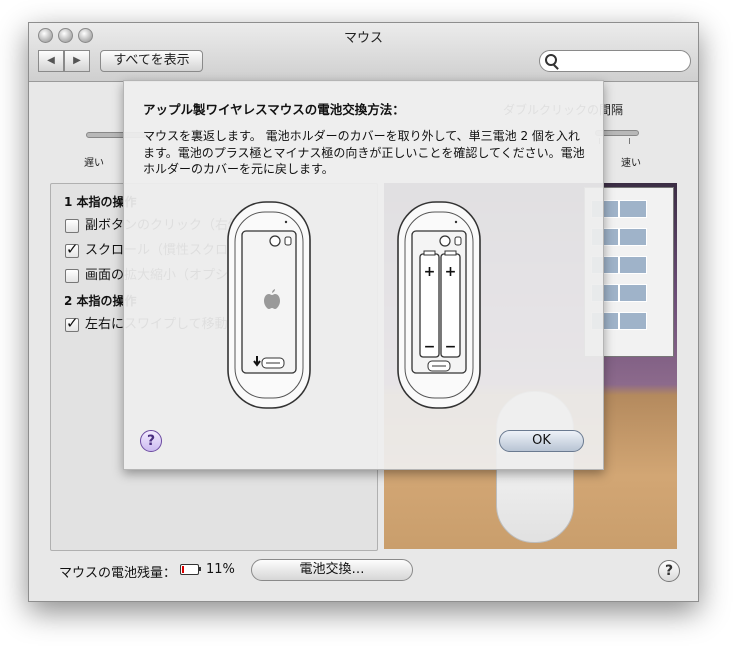  I want to click on battery-fill, so click(183, 569).